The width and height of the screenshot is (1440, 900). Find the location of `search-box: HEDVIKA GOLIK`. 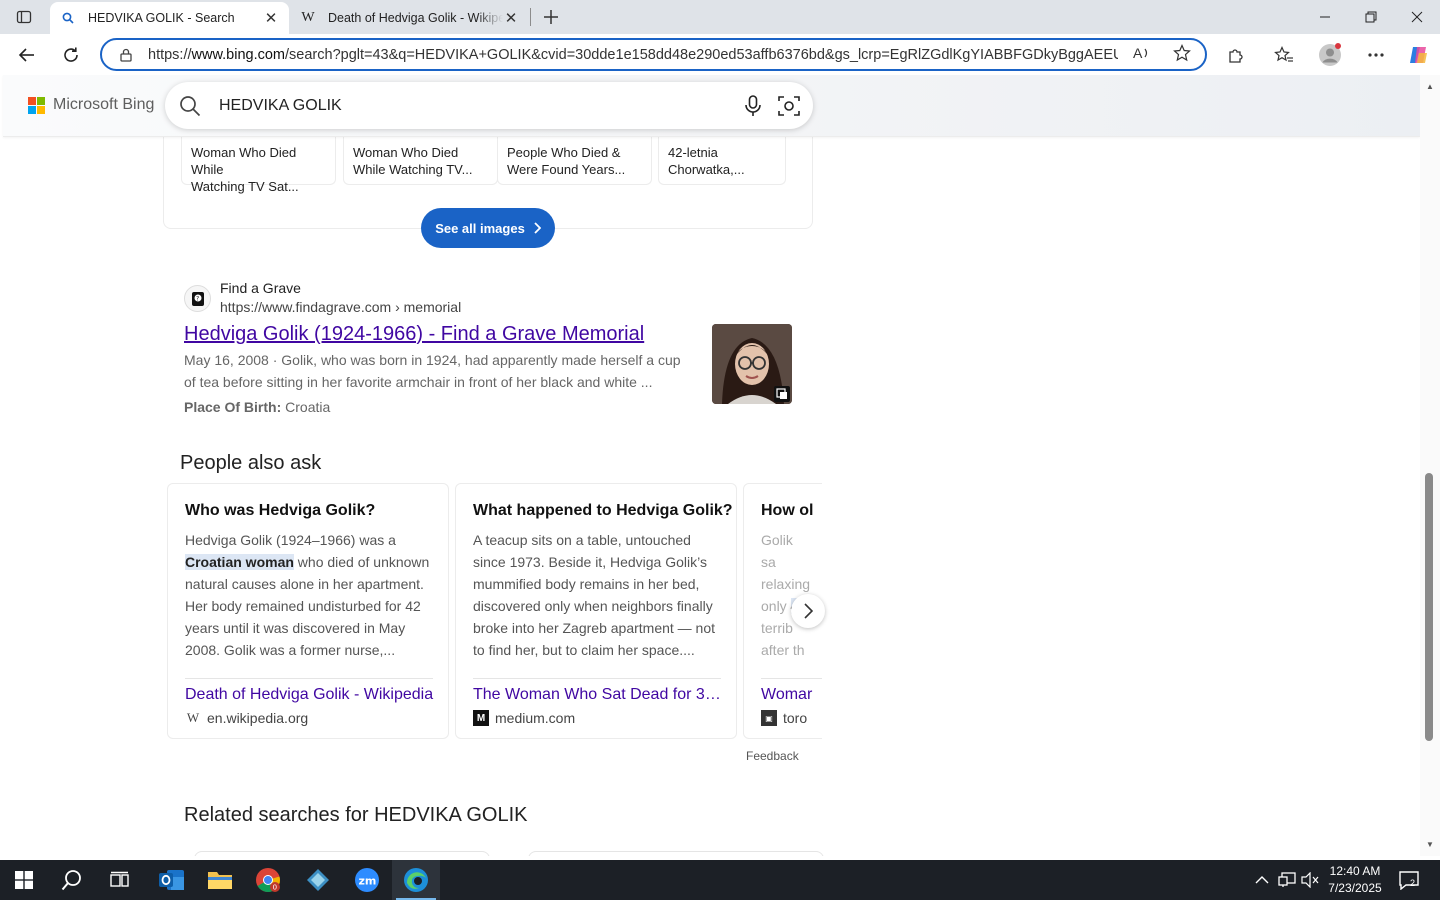

search-box: HEDVIKA GOLIK is located at coordinates (489, 105).